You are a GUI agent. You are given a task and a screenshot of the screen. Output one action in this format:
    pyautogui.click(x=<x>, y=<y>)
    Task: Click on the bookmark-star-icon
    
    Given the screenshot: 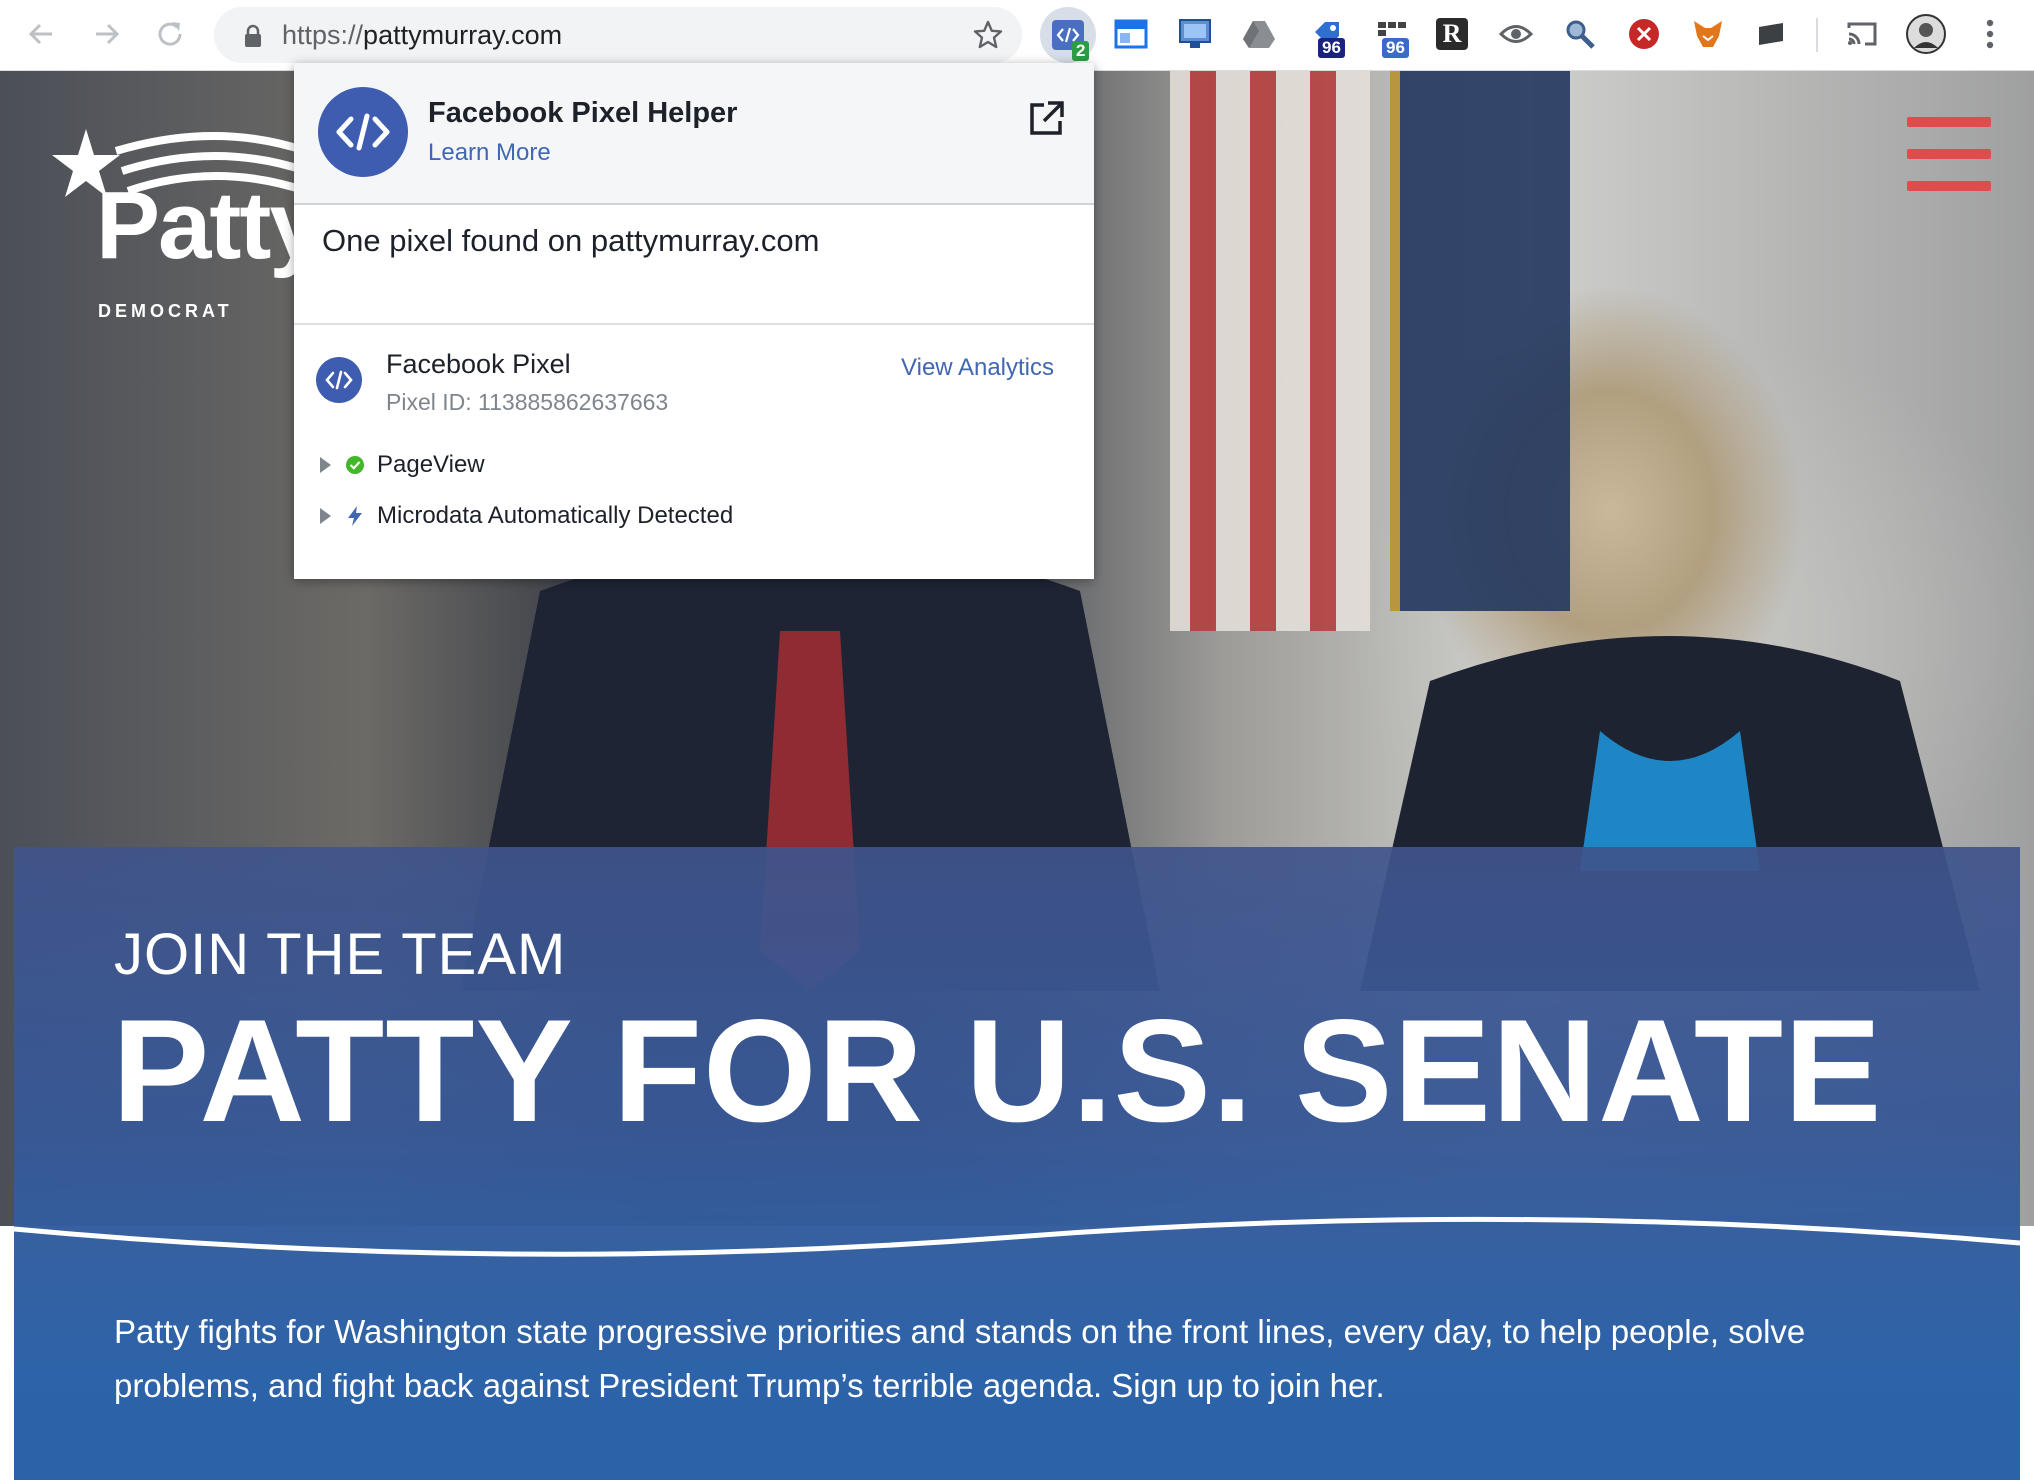 What is the action you would take?
    pyautogui.click(x=988, y=35)
    